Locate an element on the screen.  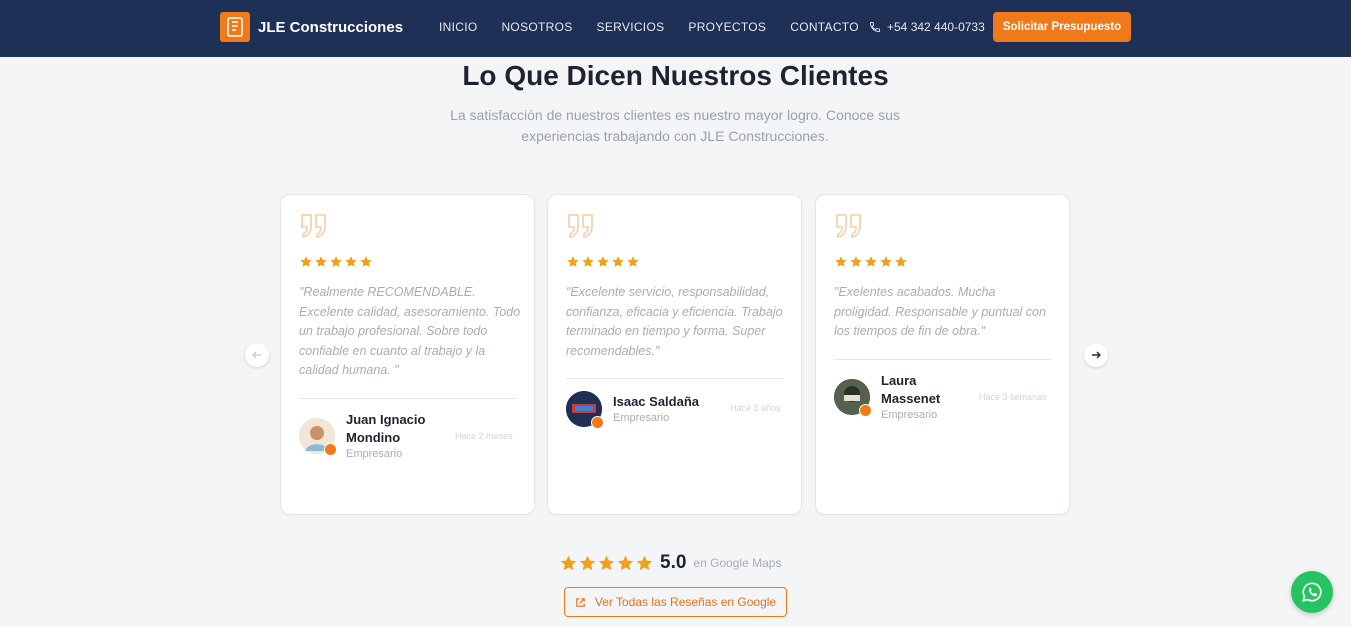
request-quote-button: Solicitar Presupuesto is located at coordinates (1062, 27).